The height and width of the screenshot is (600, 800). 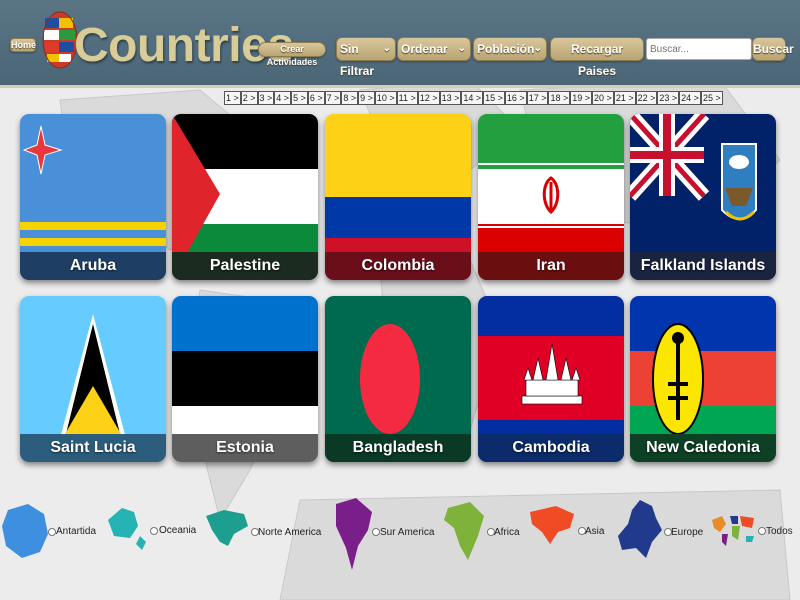 I want to click on page-link-7: 7 >, so click(x=333, y=98).